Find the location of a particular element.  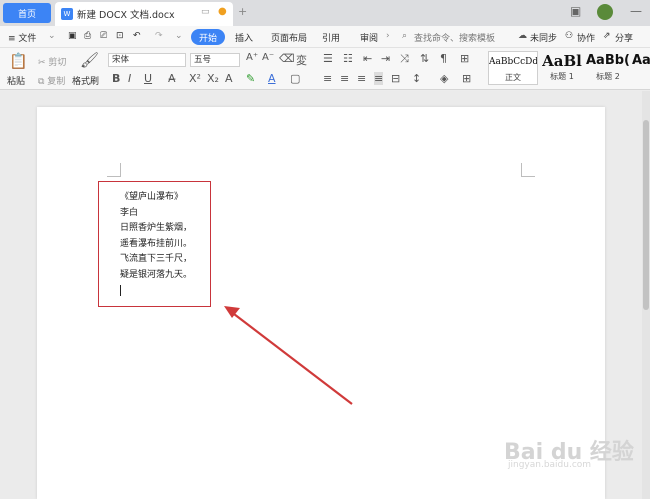

annotation-arrow is located at coordinates (288, 355).